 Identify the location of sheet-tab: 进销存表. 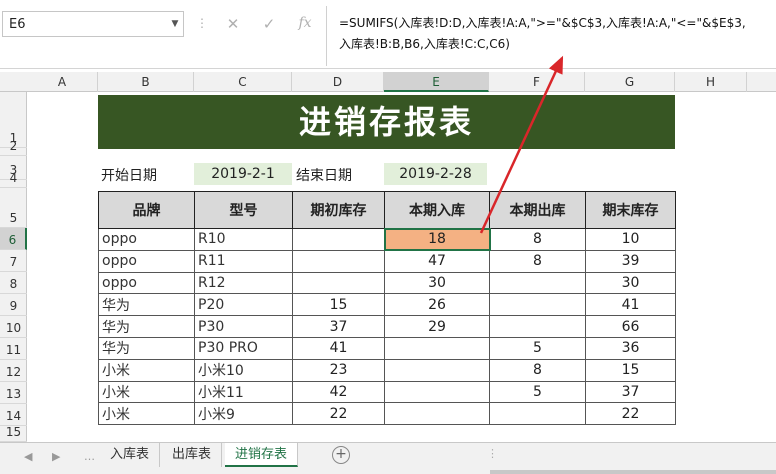
(262, 455).